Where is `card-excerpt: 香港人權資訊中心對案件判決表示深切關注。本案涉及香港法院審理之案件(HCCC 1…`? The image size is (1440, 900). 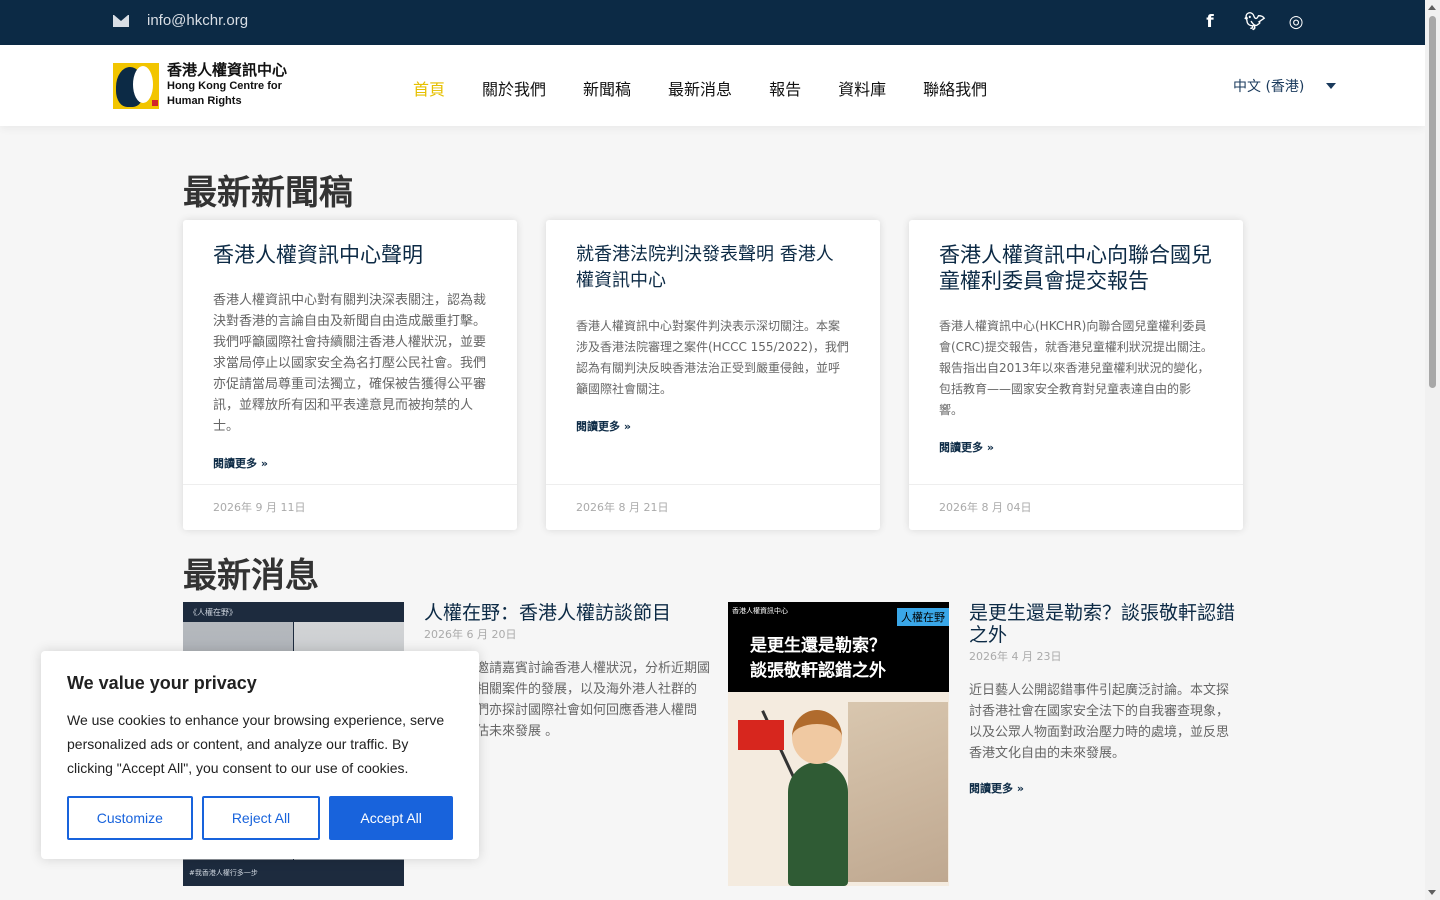 card-excerpt: 香港人權資訊中心對案件判決表示深切關注。本案涉及香港法院審理之案件(HCCC 1… is located at coordinates (712, 357).